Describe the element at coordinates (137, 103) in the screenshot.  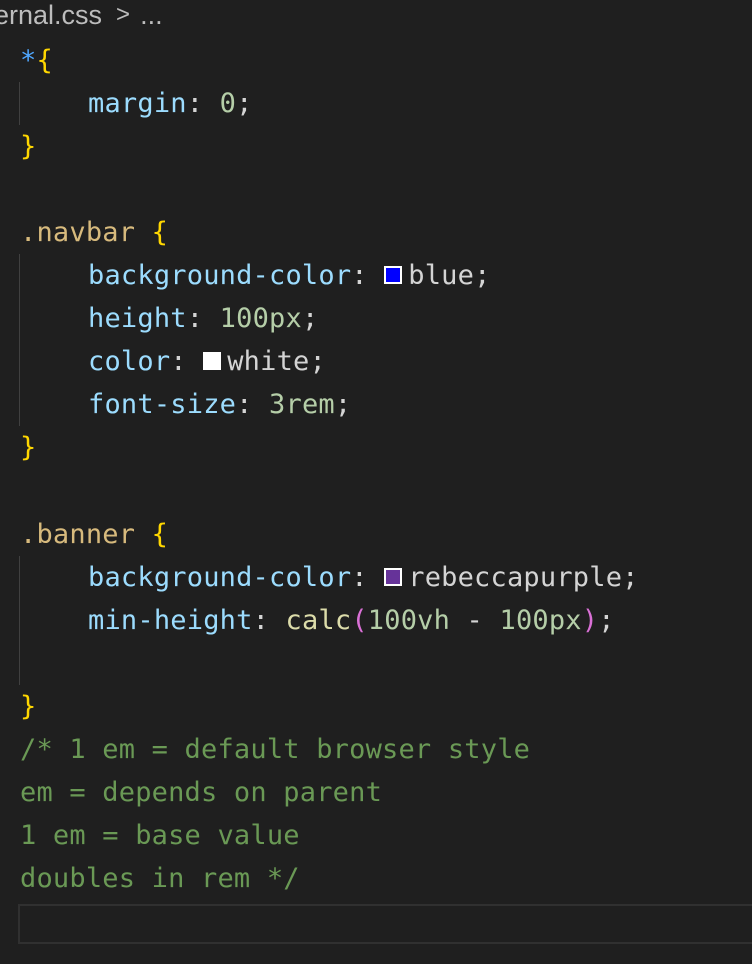
I see `property: margin` at that location.